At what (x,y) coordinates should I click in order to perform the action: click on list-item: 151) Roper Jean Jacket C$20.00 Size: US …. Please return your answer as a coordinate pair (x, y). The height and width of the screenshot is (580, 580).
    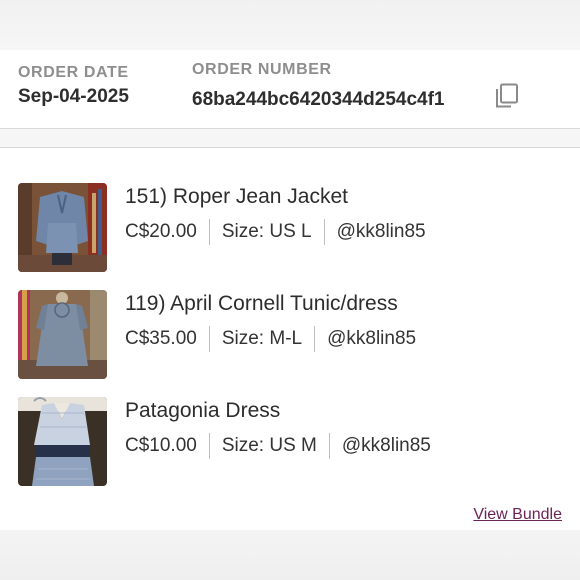
    Looking at the image, I should click on (290, 228).